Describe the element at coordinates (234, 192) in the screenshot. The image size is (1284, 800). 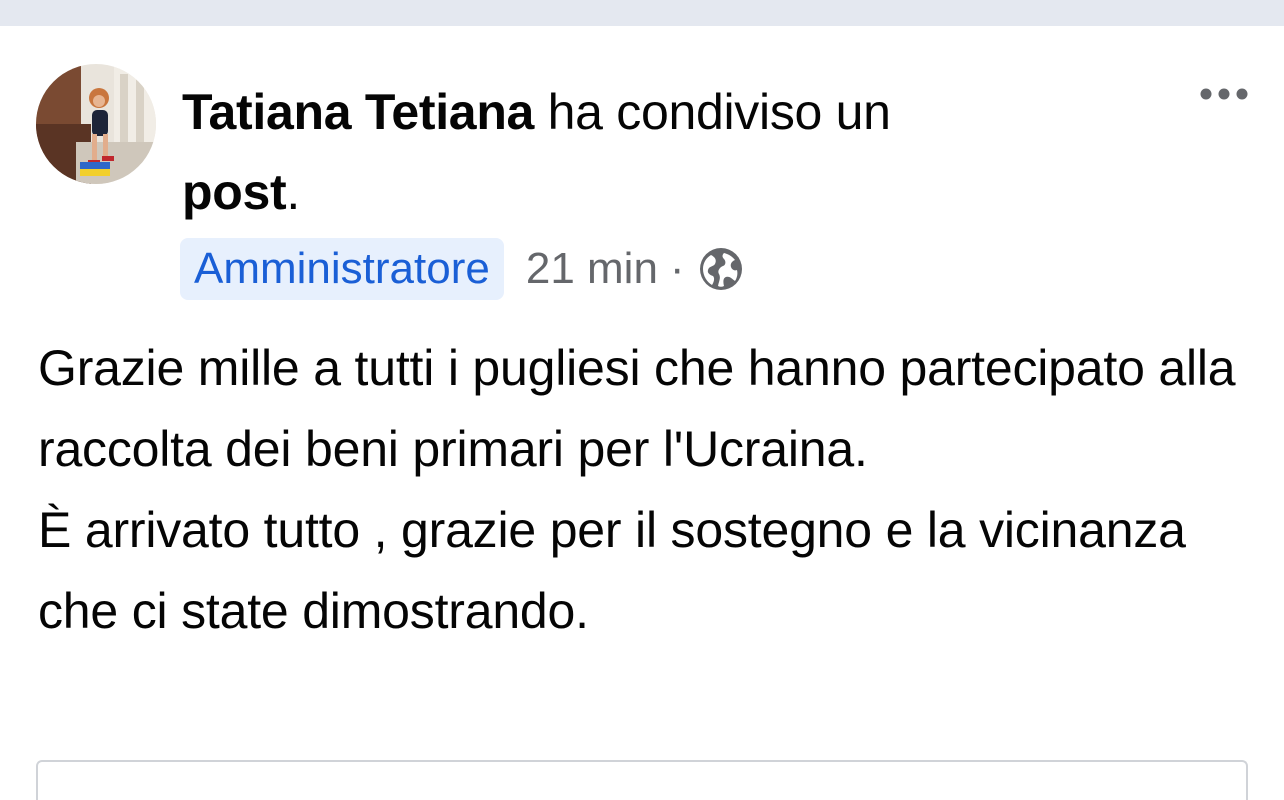
I see `shared-post-link: post` at that location.